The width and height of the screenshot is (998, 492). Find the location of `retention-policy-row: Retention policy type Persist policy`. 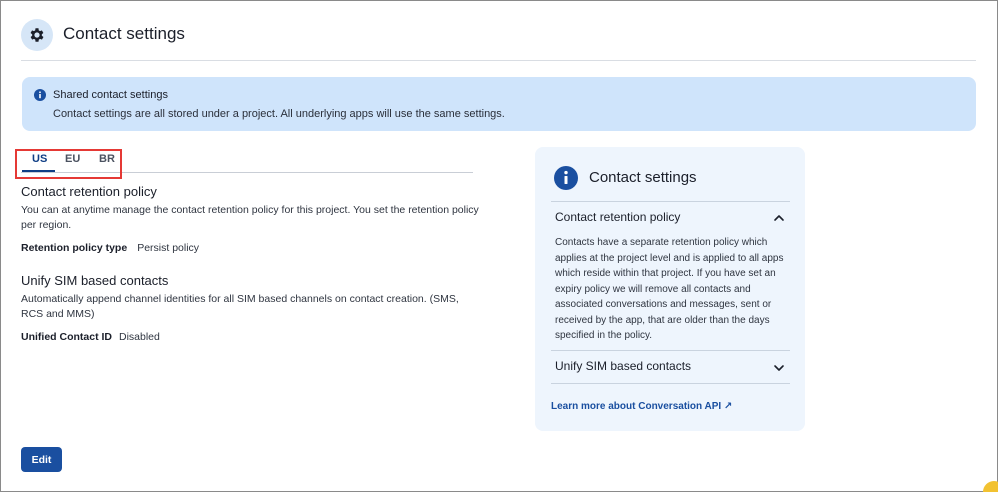

retention-policy-row: Retention policy type Persist policy is located at coordinates (110, 248).